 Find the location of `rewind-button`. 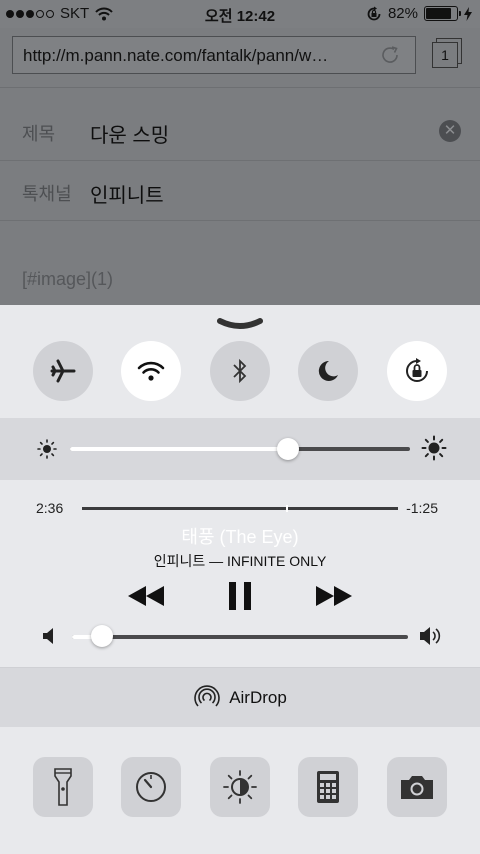

rewind-button is located at coordinates (146, 596).